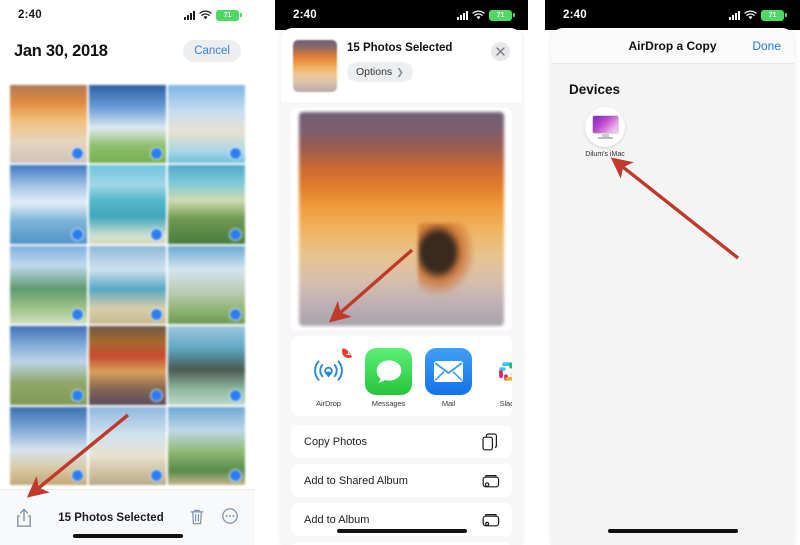 Image resolution: width=800 pixels, height=545 pixels. I want to click on action-label: Add to Album, so click(337, 519).